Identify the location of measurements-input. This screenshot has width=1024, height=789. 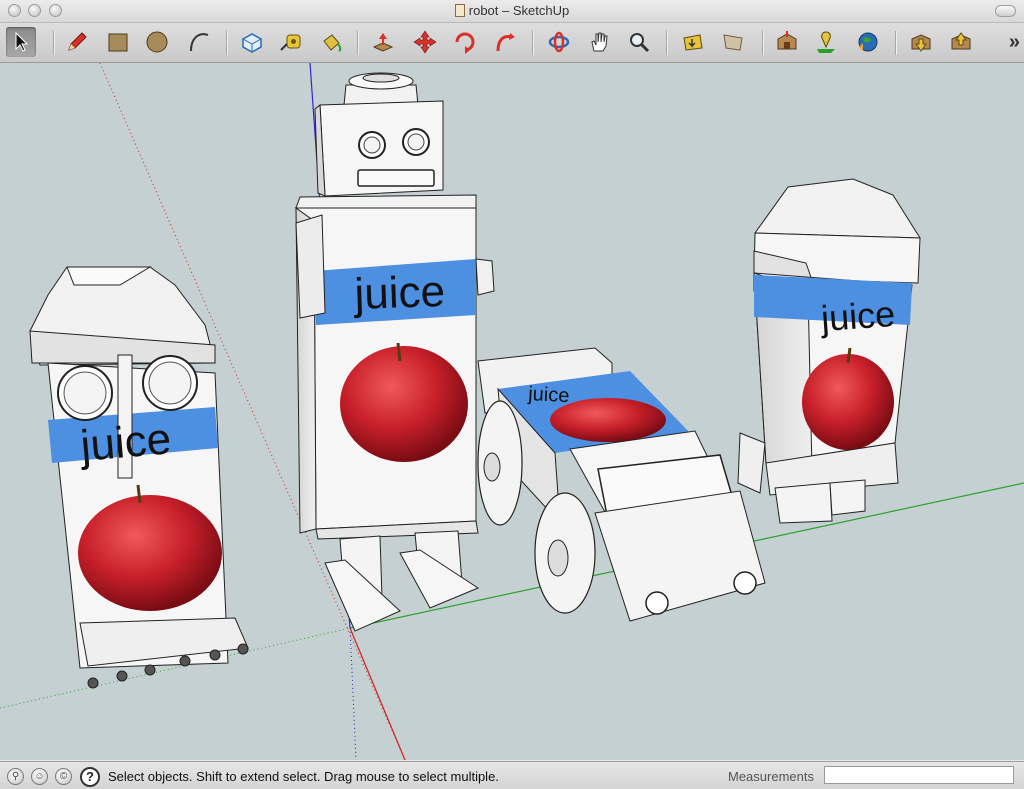
(919, 775).